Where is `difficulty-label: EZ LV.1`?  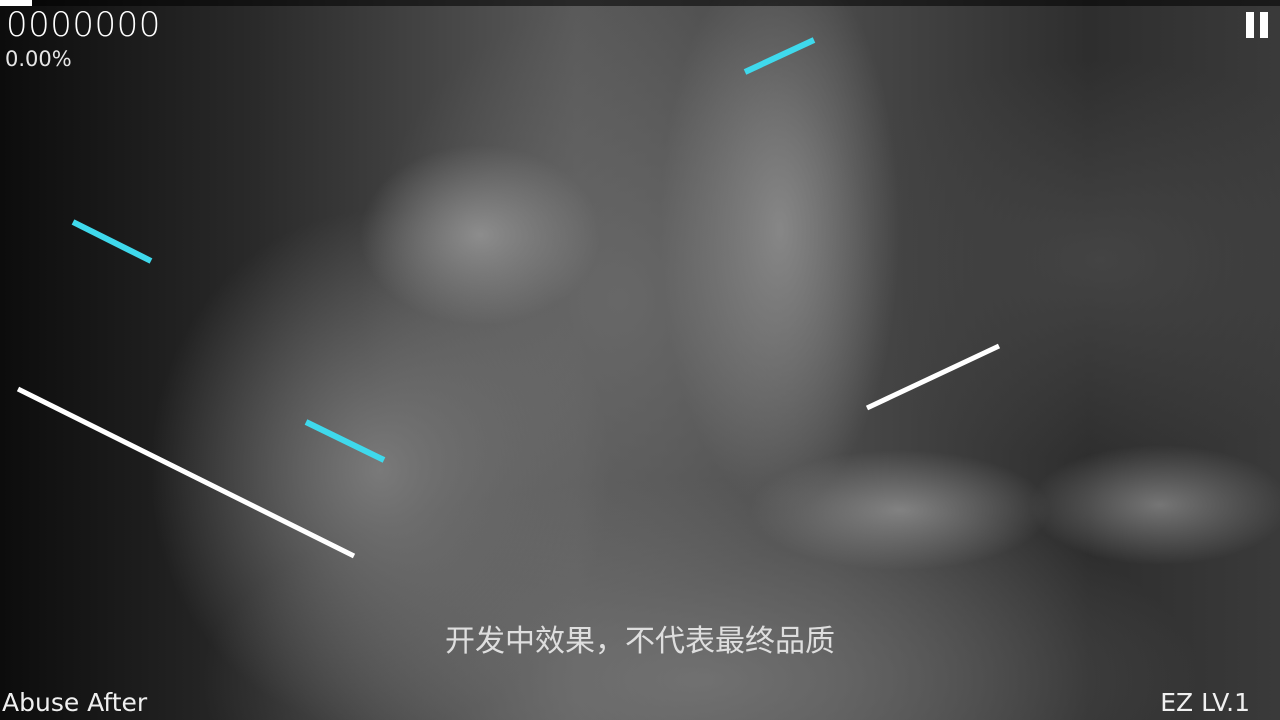 difficulty-label: EZ LV.1 is located at coordinates (1205, 702).